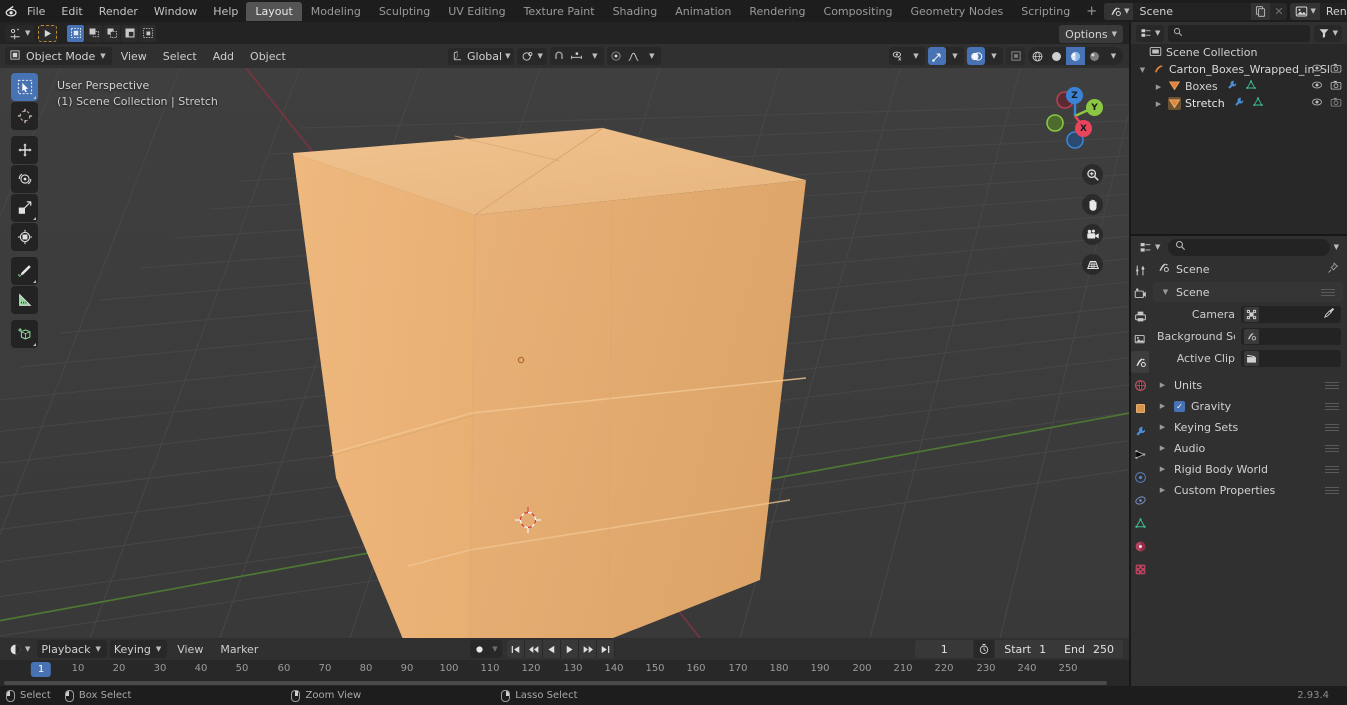 Image resolution: width=1347 pixels, height=705 pixels. What do you see at coordinates (1239, 103) in the screenshot?
I see `outliner-item-stretch: ▶ Stretch` at bounding box center [1239, 103].